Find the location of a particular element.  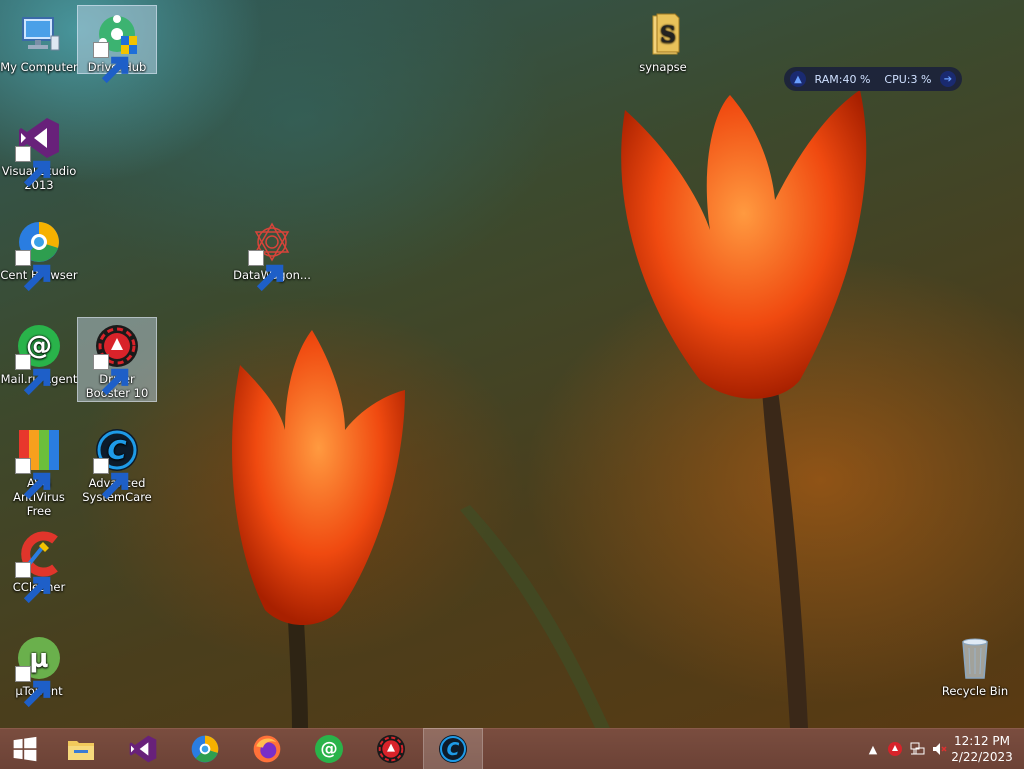

datawagon-icon is located at coordinates (272, 255).